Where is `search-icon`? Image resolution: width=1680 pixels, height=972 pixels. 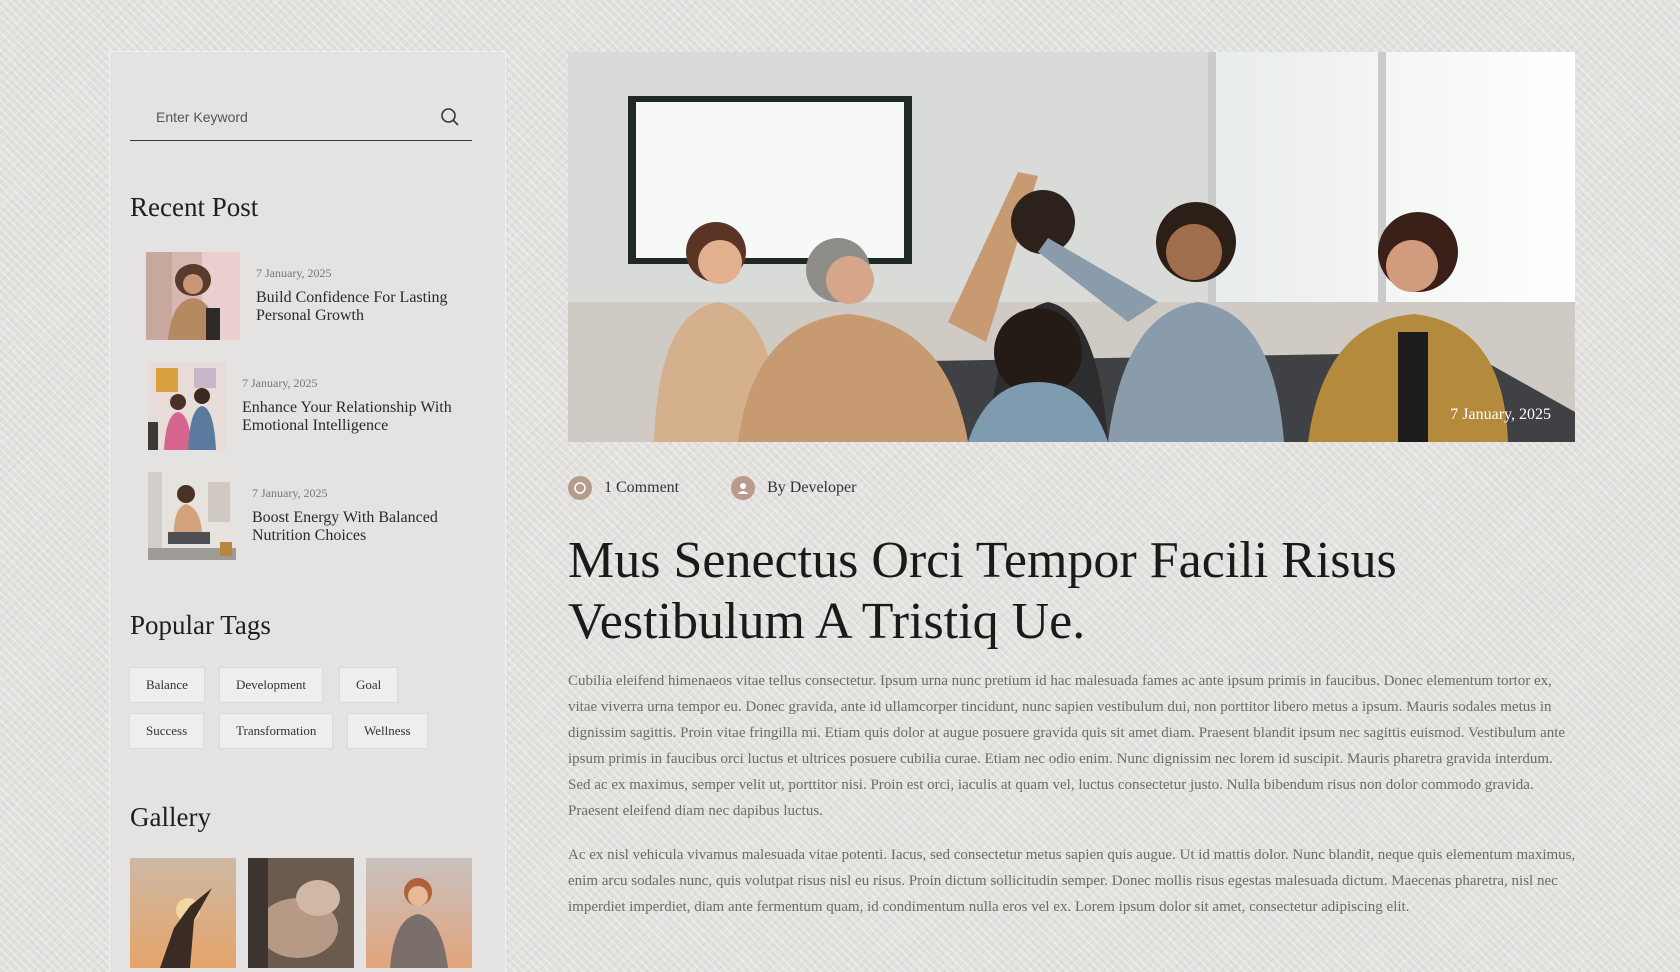
search-icon is located at coordinates (450, 117).